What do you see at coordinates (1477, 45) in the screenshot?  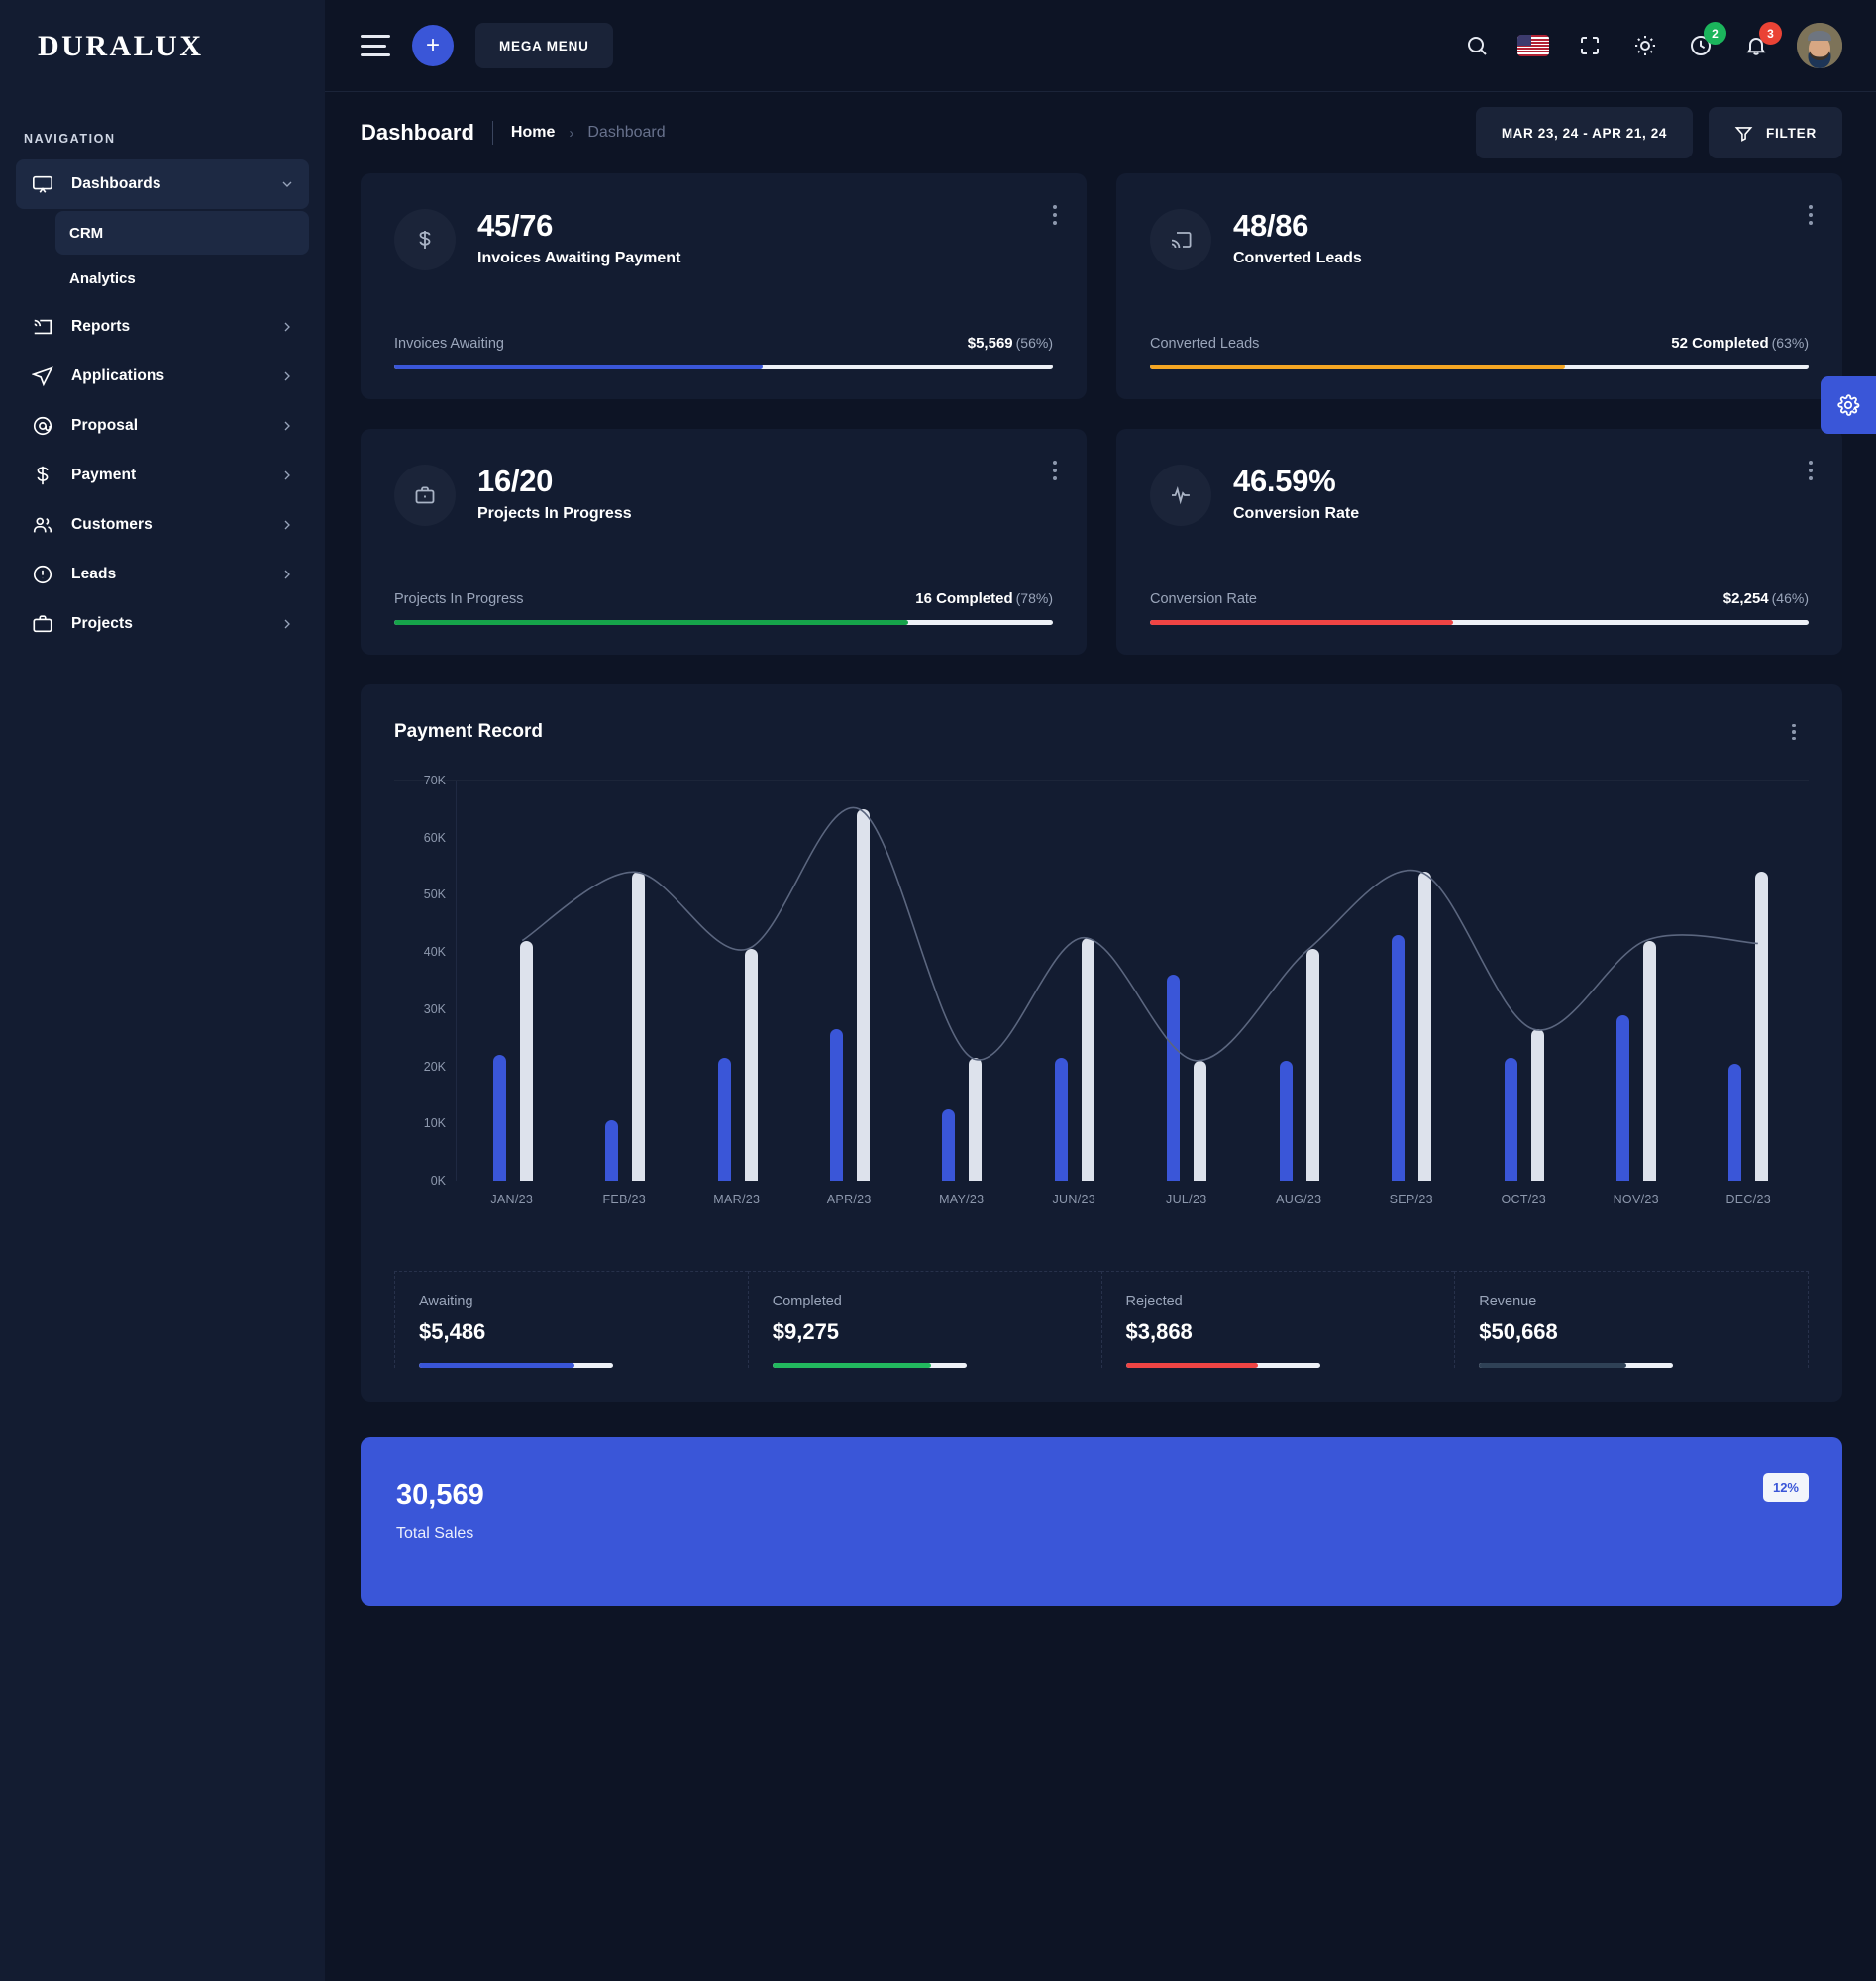 I see `search-icon` at bounding box center [1477, 45].